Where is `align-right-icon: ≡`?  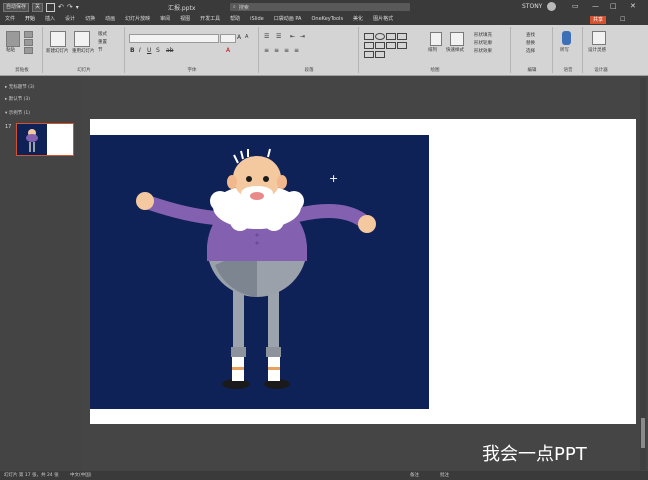
align-right-icon: ≡ is located at coordinates (286, 50).